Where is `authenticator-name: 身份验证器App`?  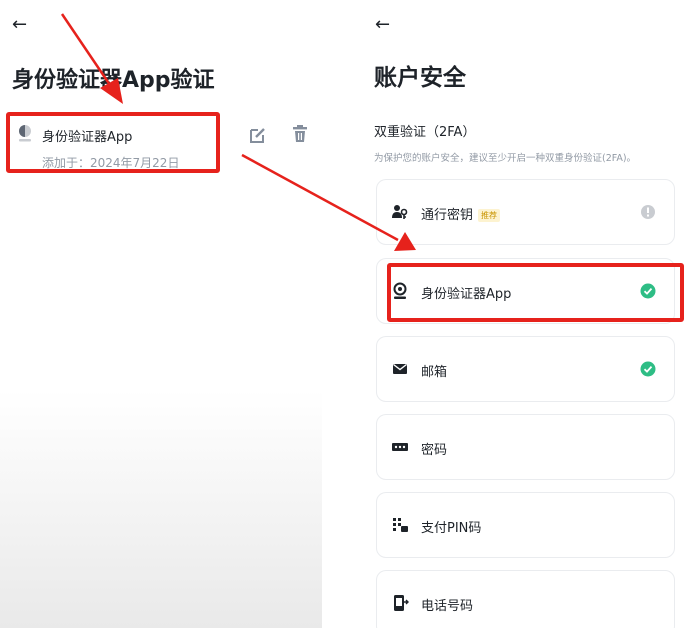 authenticator-name: 身份验证器App is located at coordinates (87, 137).